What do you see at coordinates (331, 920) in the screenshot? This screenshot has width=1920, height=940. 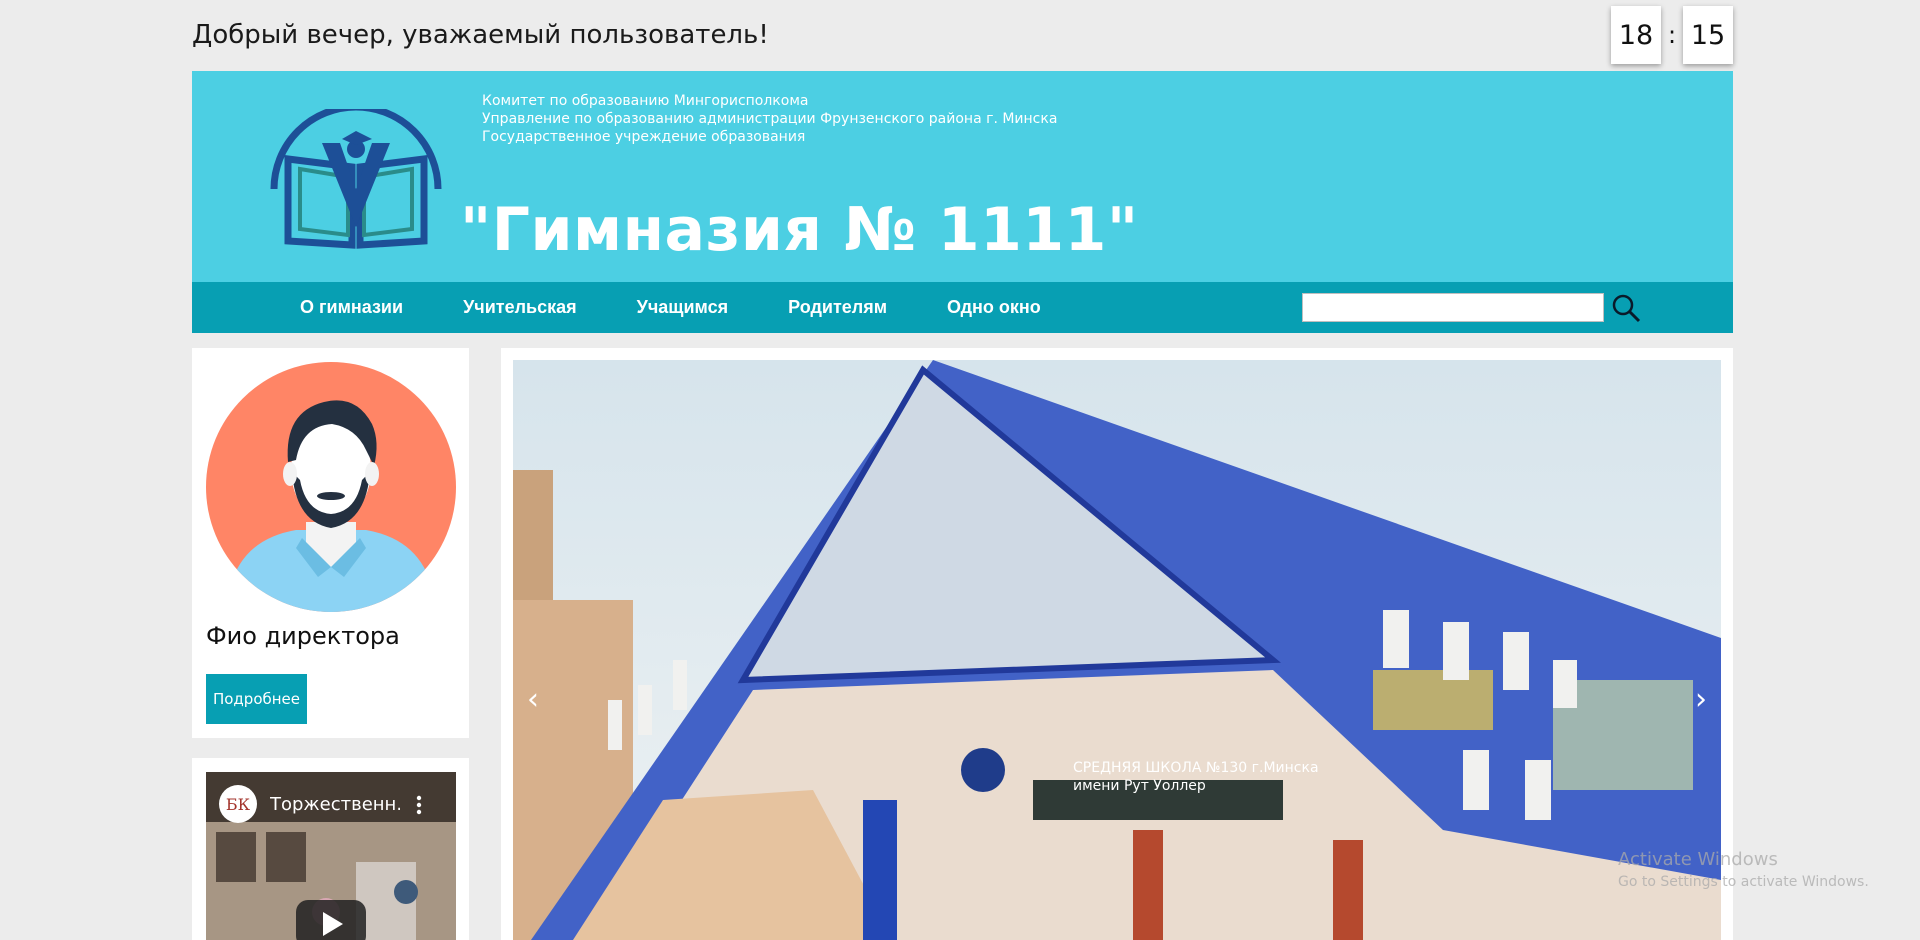 I see `play-icon` at bounding box center [331, 920].